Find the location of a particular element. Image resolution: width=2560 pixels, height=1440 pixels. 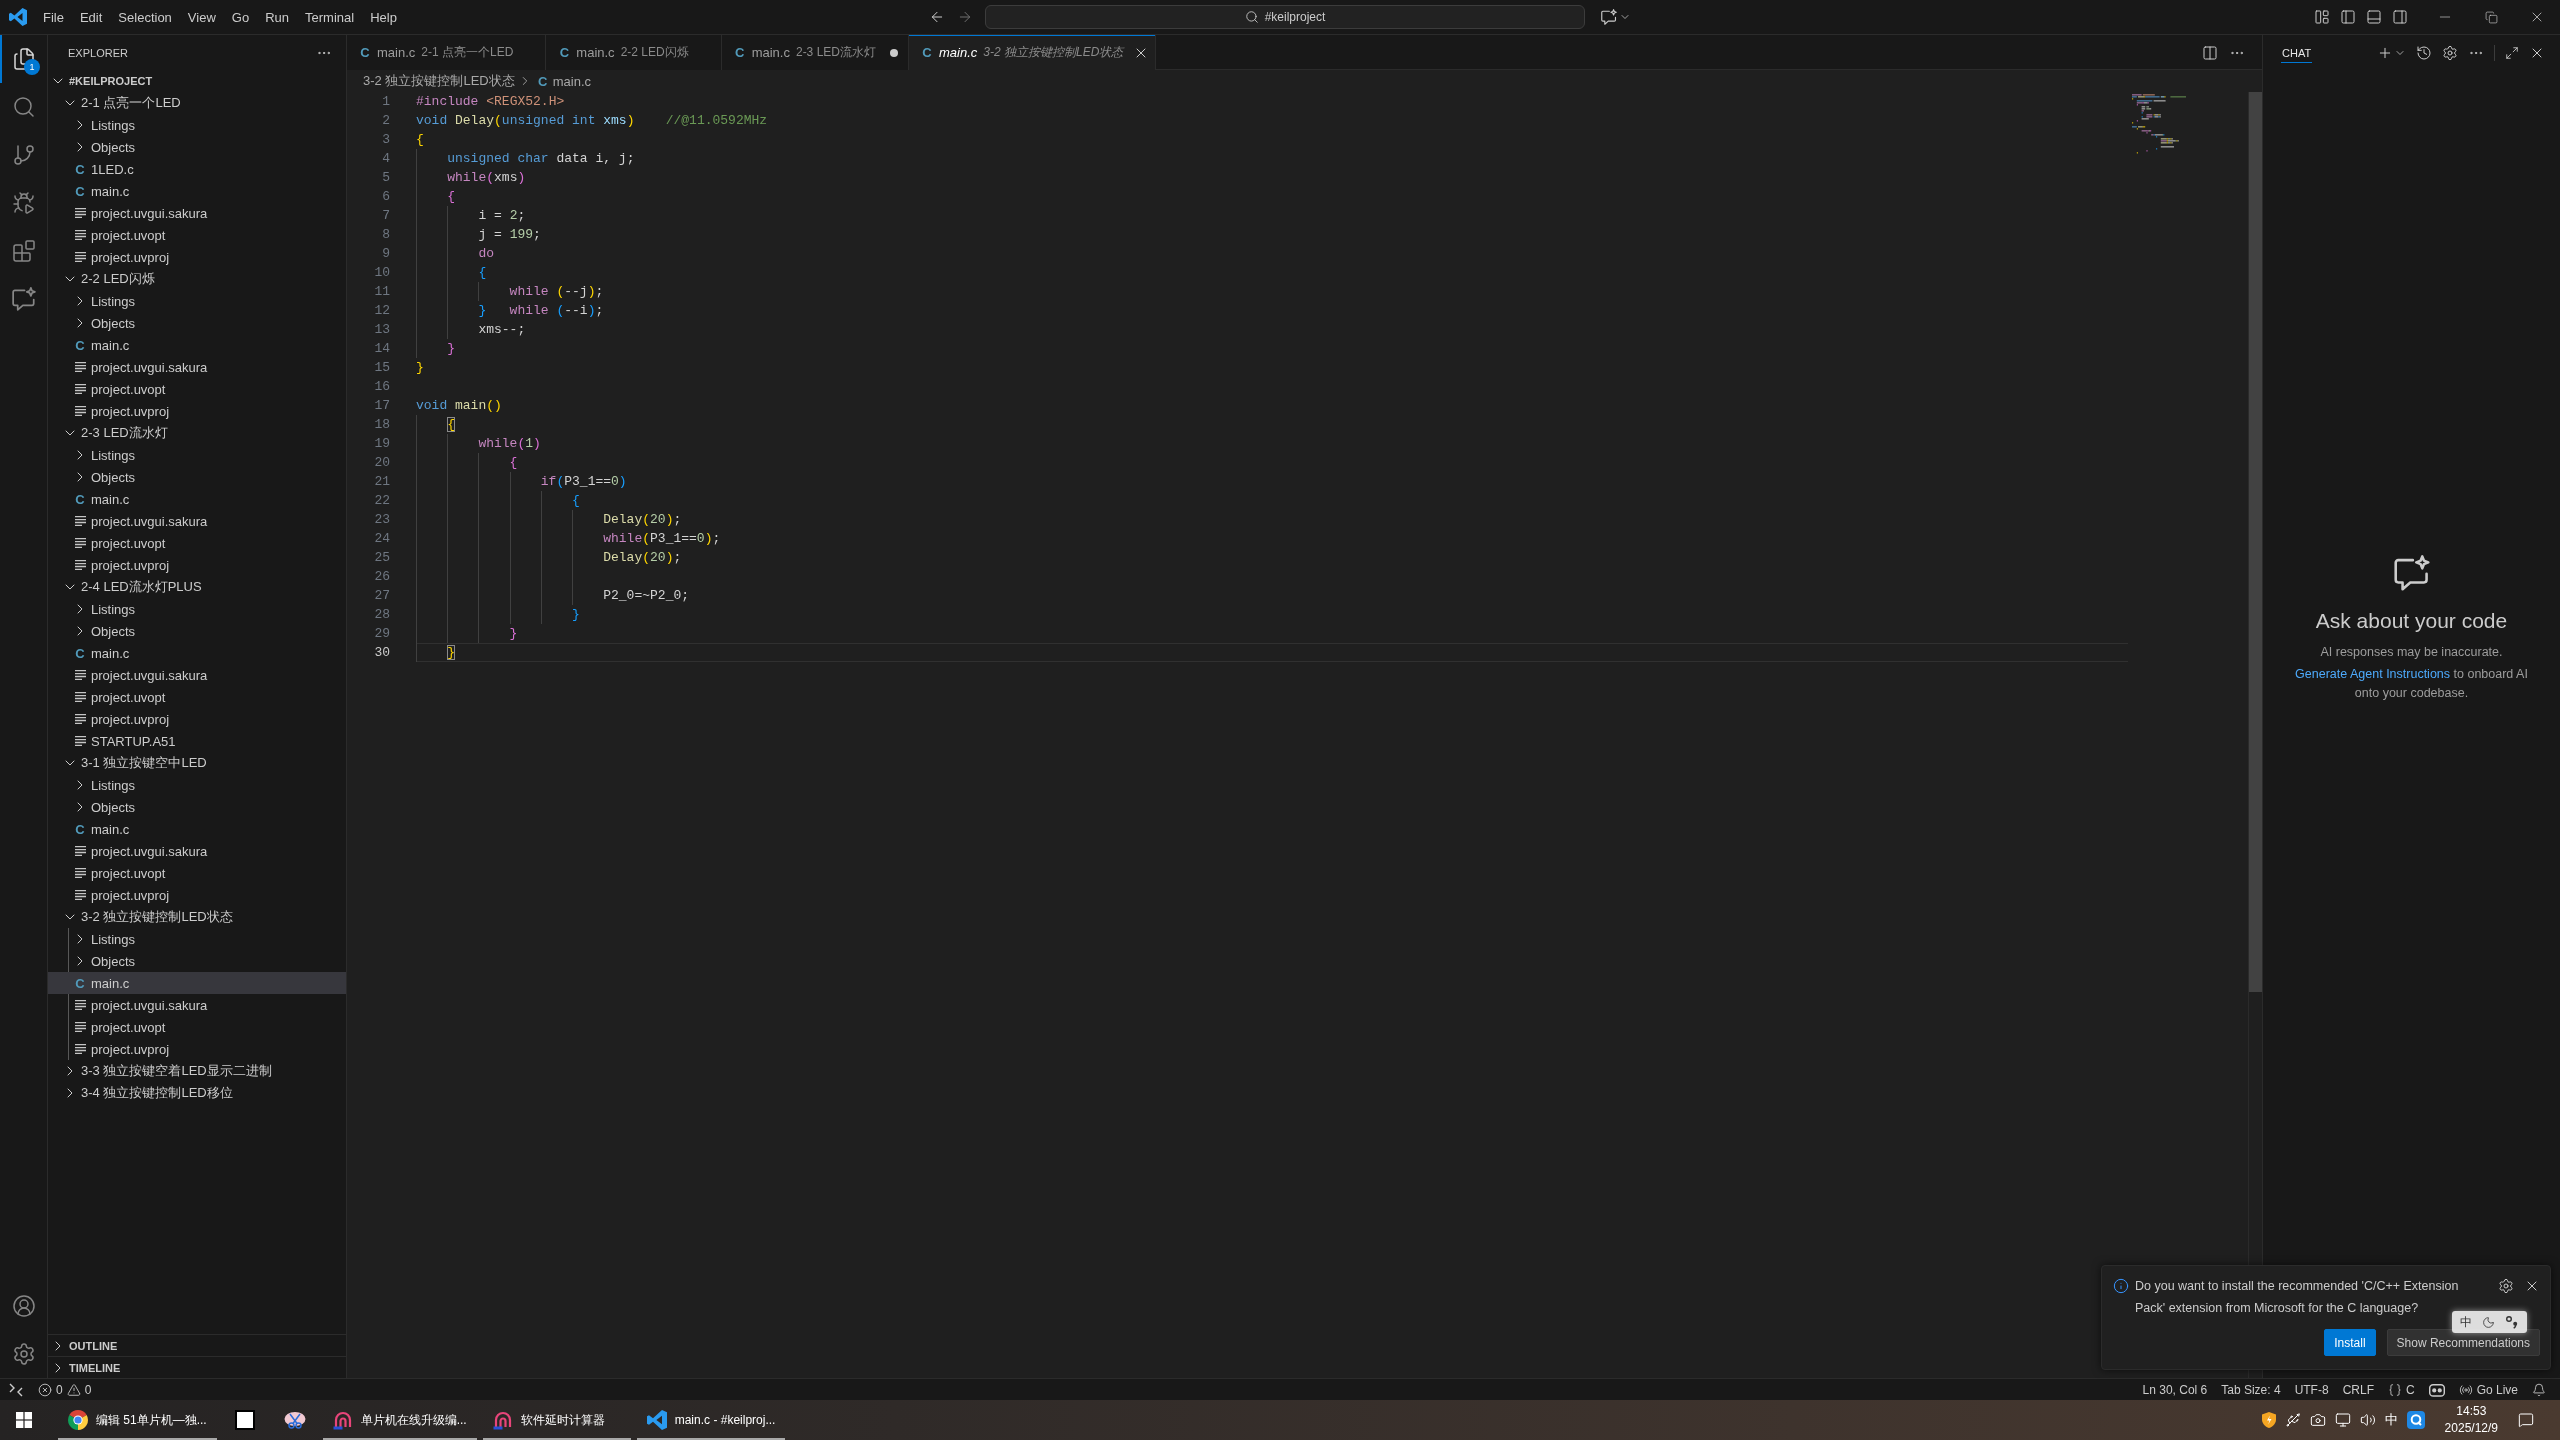

problems-status: 0 0 is located at coordinates (65, 1389).